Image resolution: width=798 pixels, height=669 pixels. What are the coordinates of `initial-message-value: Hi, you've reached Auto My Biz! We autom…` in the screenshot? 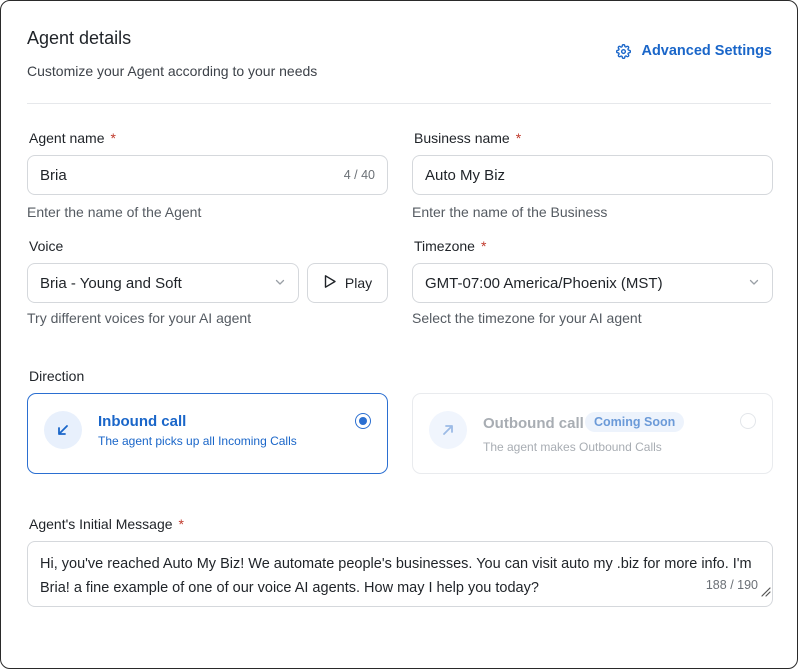 It's located at (396, 576).